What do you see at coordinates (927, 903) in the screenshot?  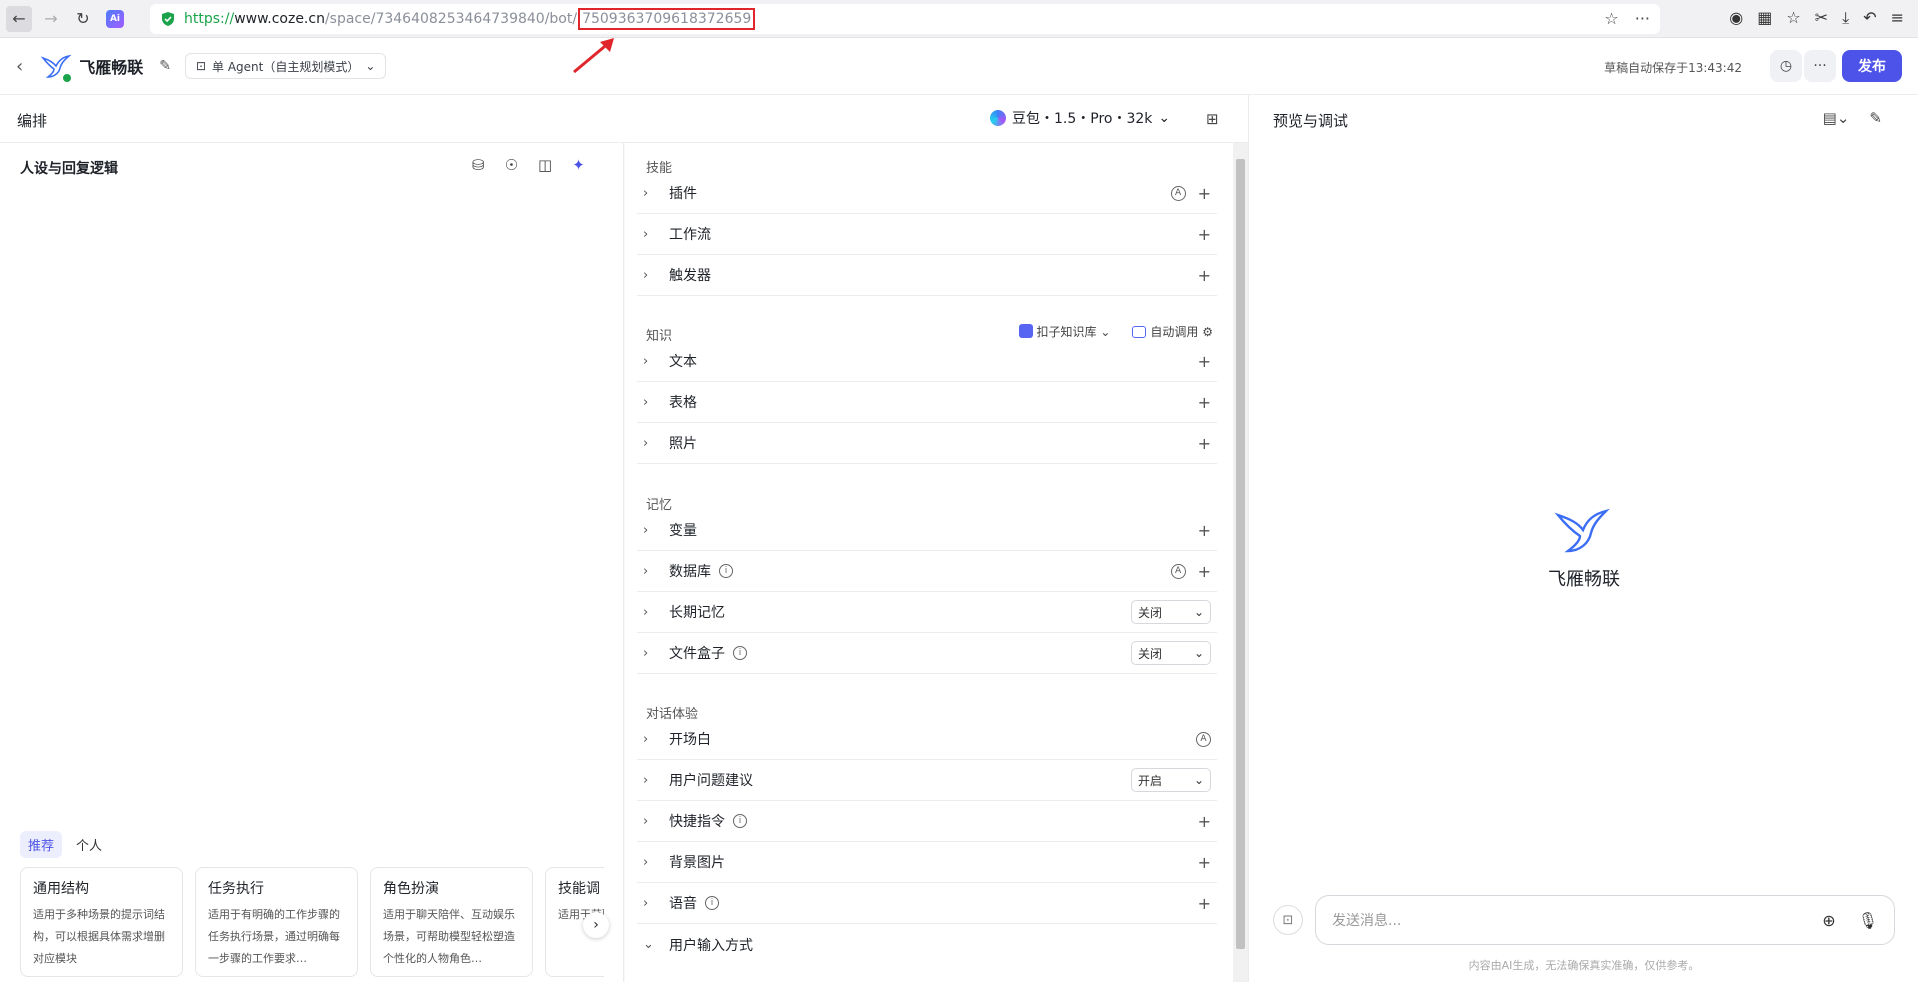 I see `row-voice: › 语音 i +` at bounding box center [927, 903].